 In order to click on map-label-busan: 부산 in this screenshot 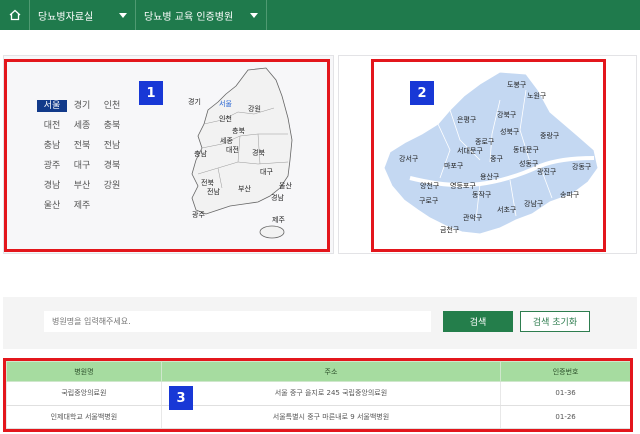, I will do `click(244, 189)`.